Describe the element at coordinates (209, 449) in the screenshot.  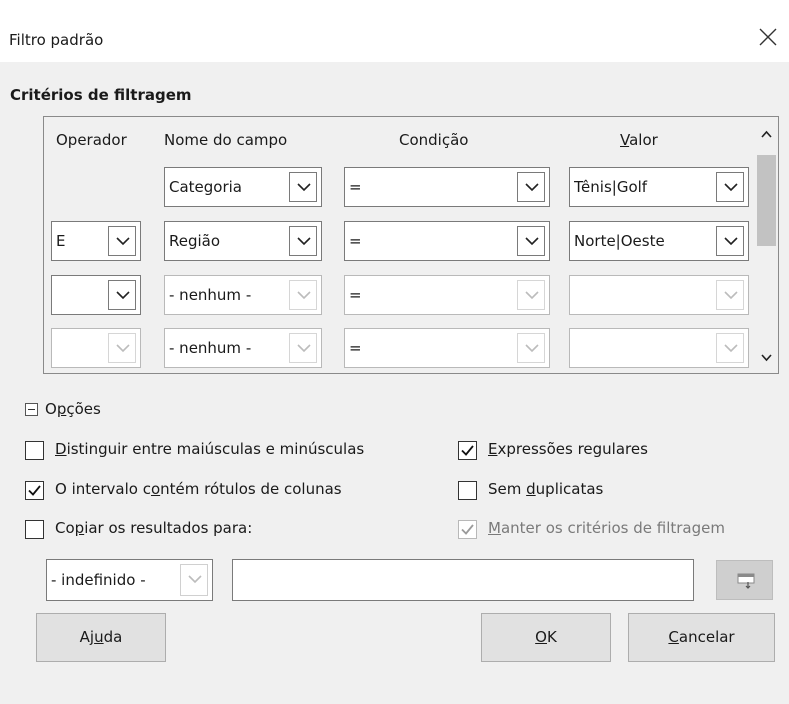
I see `case-sensitive-label: Distinguir entre maiúsculas e minúsculas` at that location.